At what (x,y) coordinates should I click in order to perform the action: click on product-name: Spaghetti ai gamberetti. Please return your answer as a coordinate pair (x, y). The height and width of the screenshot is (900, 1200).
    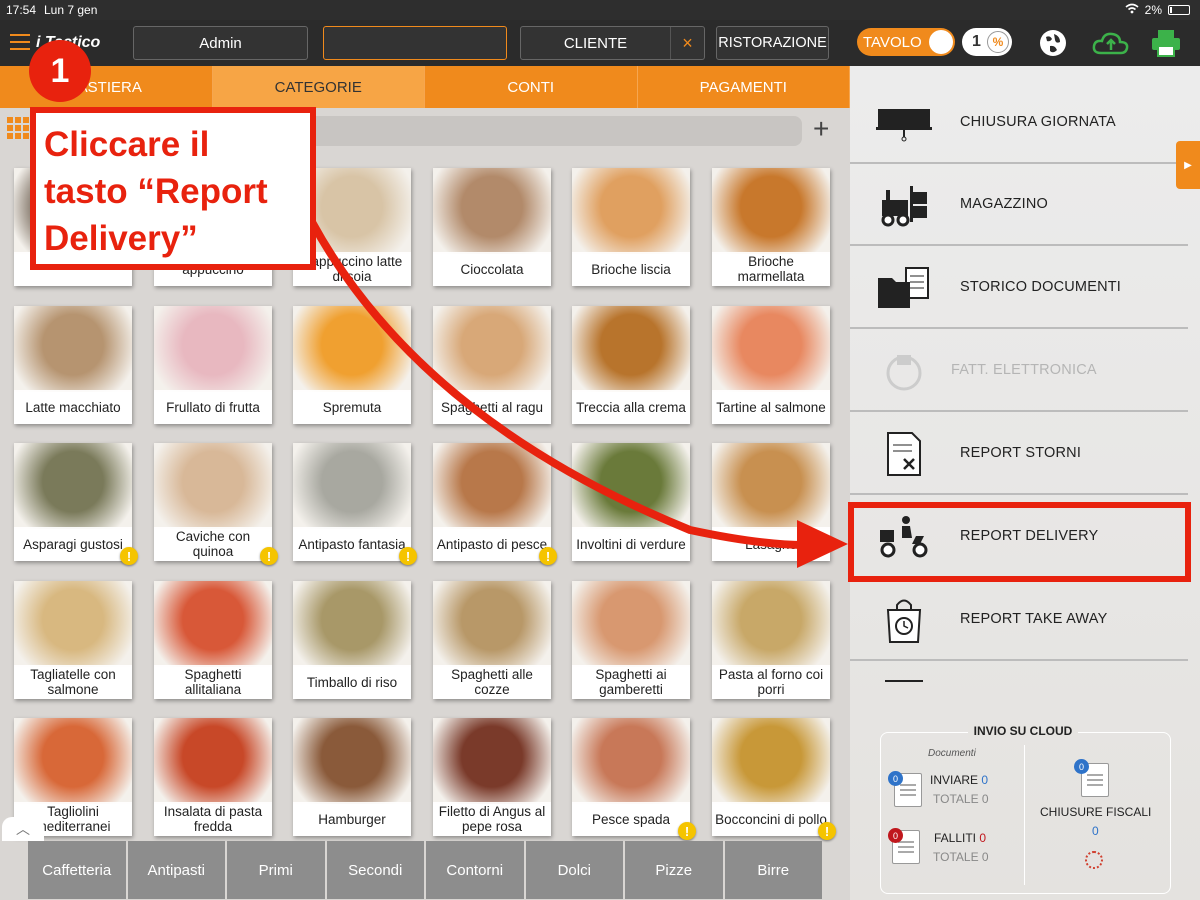
    Looking at the image, I should click on (631, 682).